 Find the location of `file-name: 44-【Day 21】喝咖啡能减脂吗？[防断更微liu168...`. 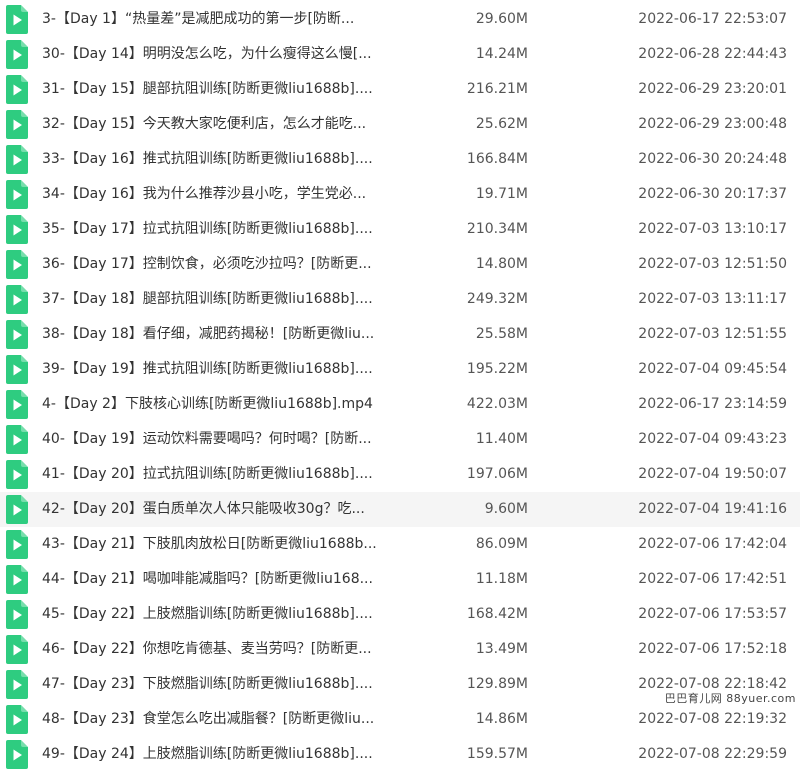

file-name: 44-【Day 21】喝咖啡能减脂吗？[防断更微liu168... is located at coordinates (222, 579).